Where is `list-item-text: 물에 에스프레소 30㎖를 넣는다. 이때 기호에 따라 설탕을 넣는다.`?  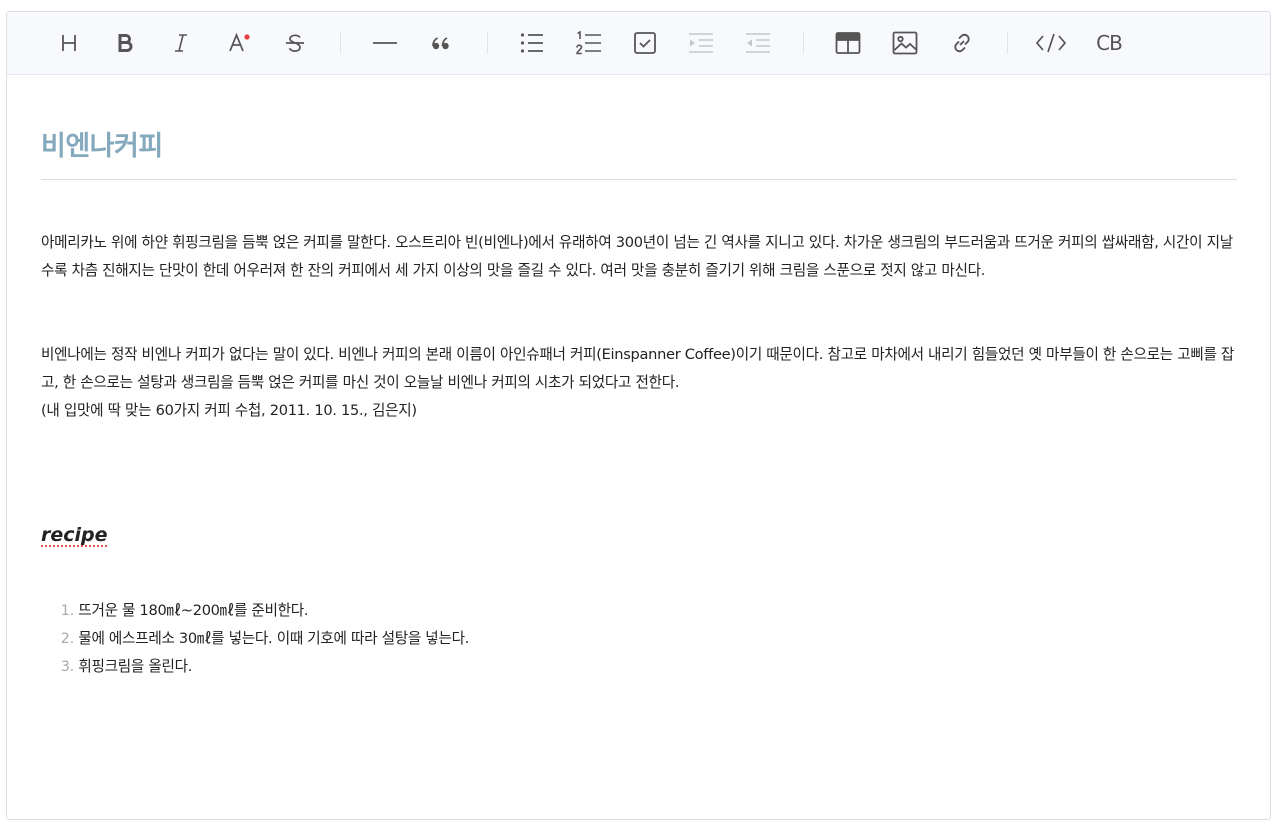
list-item-text: 물에 에스프레소 30㎖를 넣는다. 이때 기호에 따라 설탕을 넣는다. is located at coordinates (274, 638).